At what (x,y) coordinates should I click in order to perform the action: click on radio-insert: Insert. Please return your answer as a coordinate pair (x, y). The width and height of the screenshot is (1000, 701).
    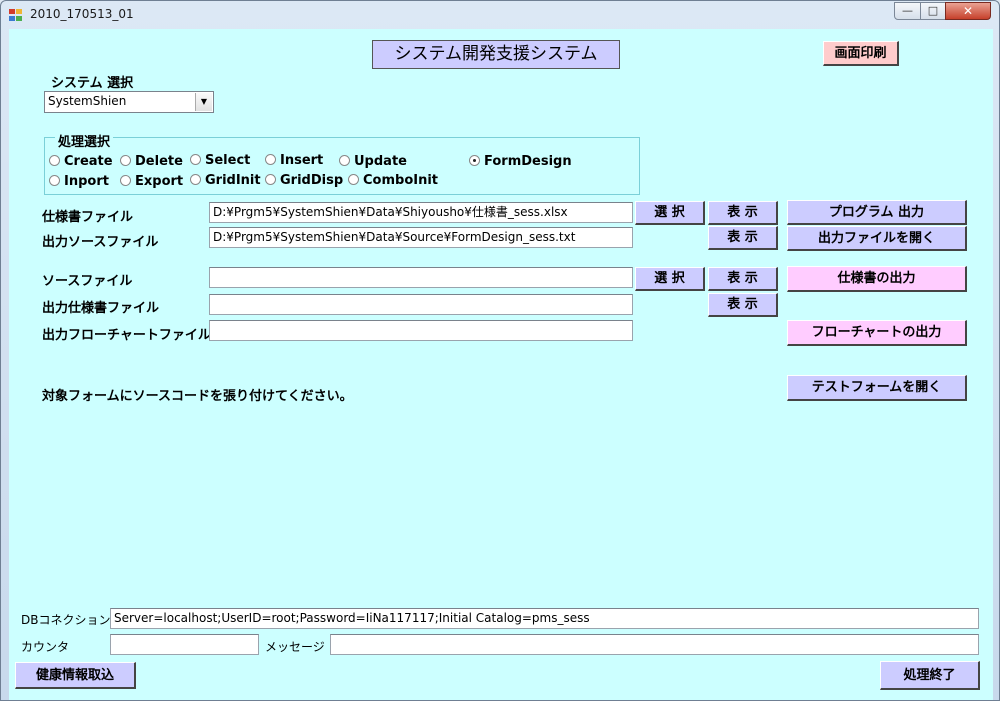
    Looking at the image, I should click on (294, 161).